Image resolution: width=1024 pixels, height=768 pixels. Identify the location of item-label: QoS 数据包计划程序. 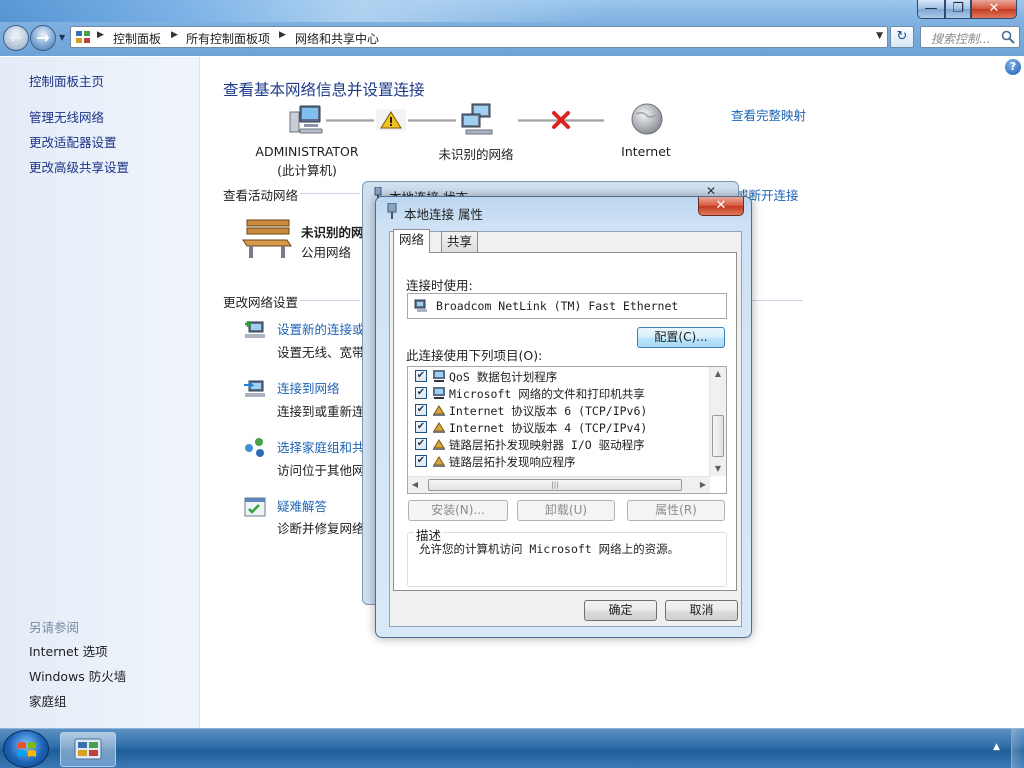
(503, 377).